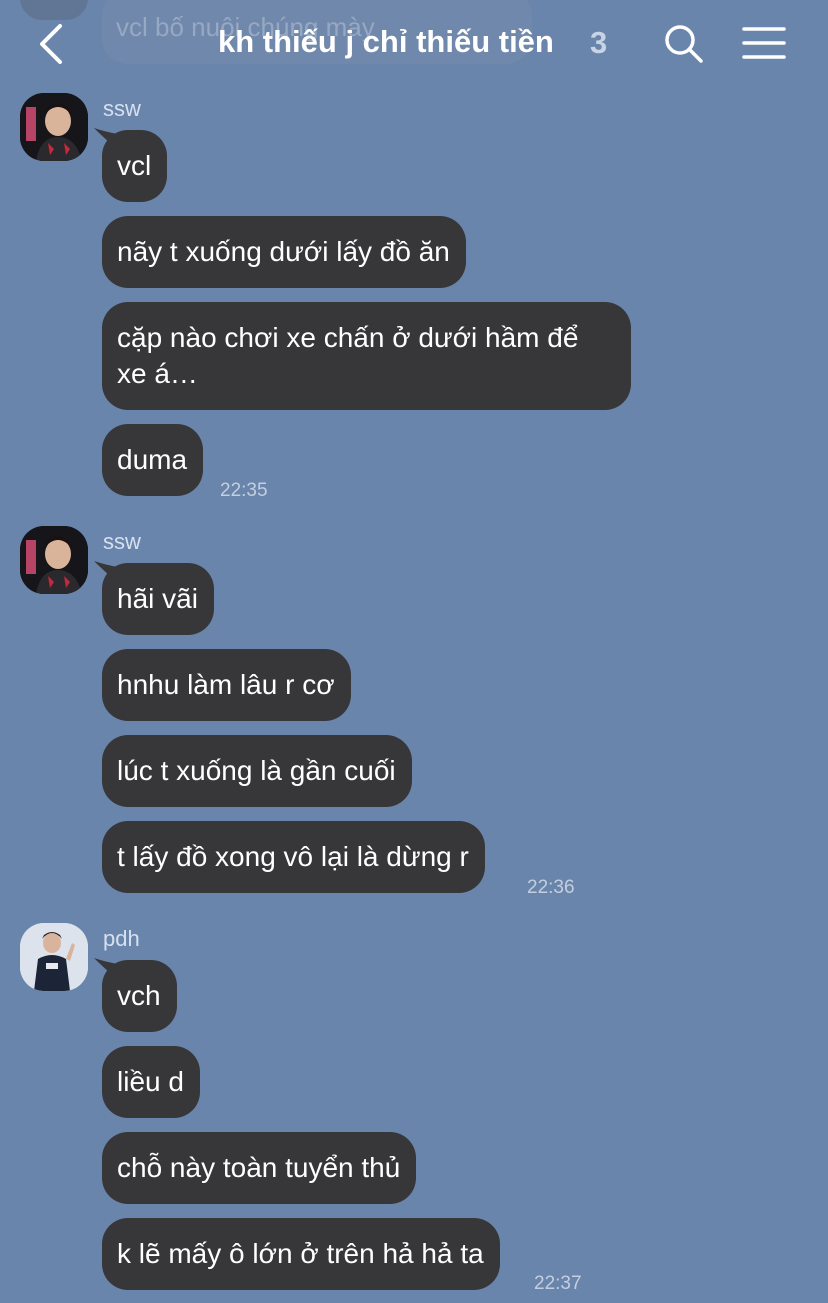 The width and height of the screenshot is (828, 1303). I want to click on sender-name: pdh, so click(121, 938).